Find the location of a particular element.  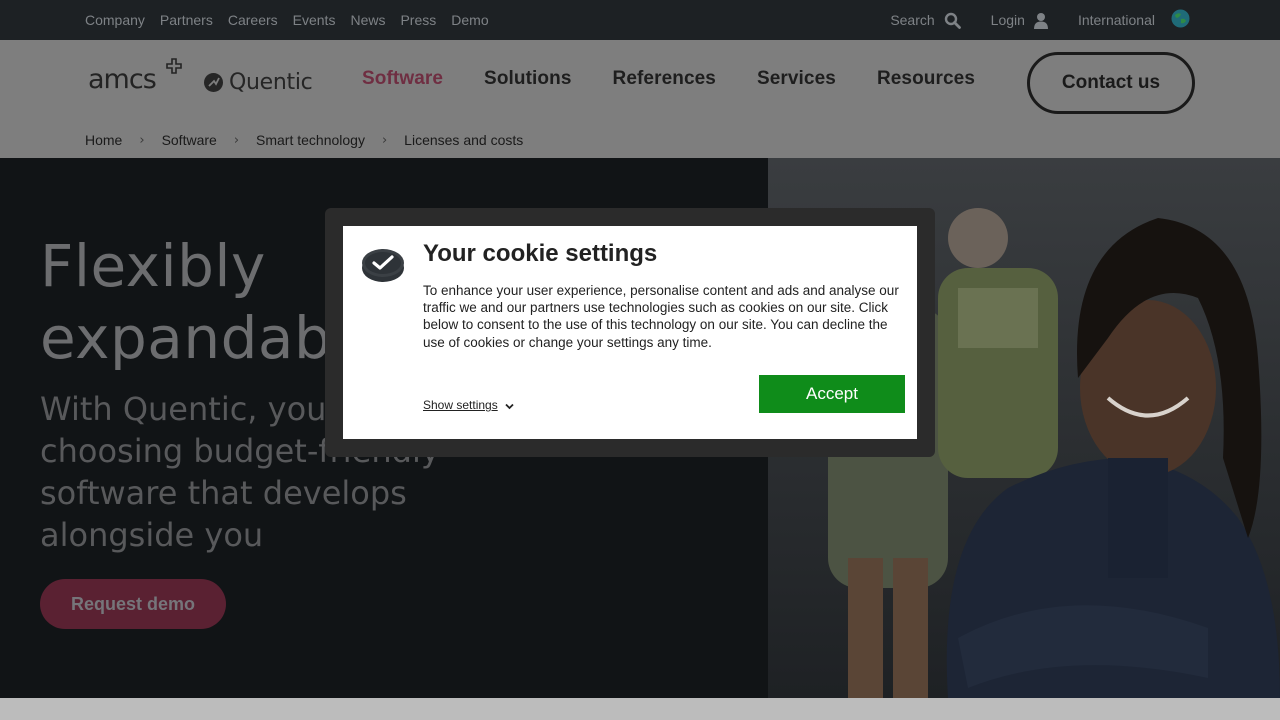

request-demo-button: Request demo is located at coordinates (133, 604).